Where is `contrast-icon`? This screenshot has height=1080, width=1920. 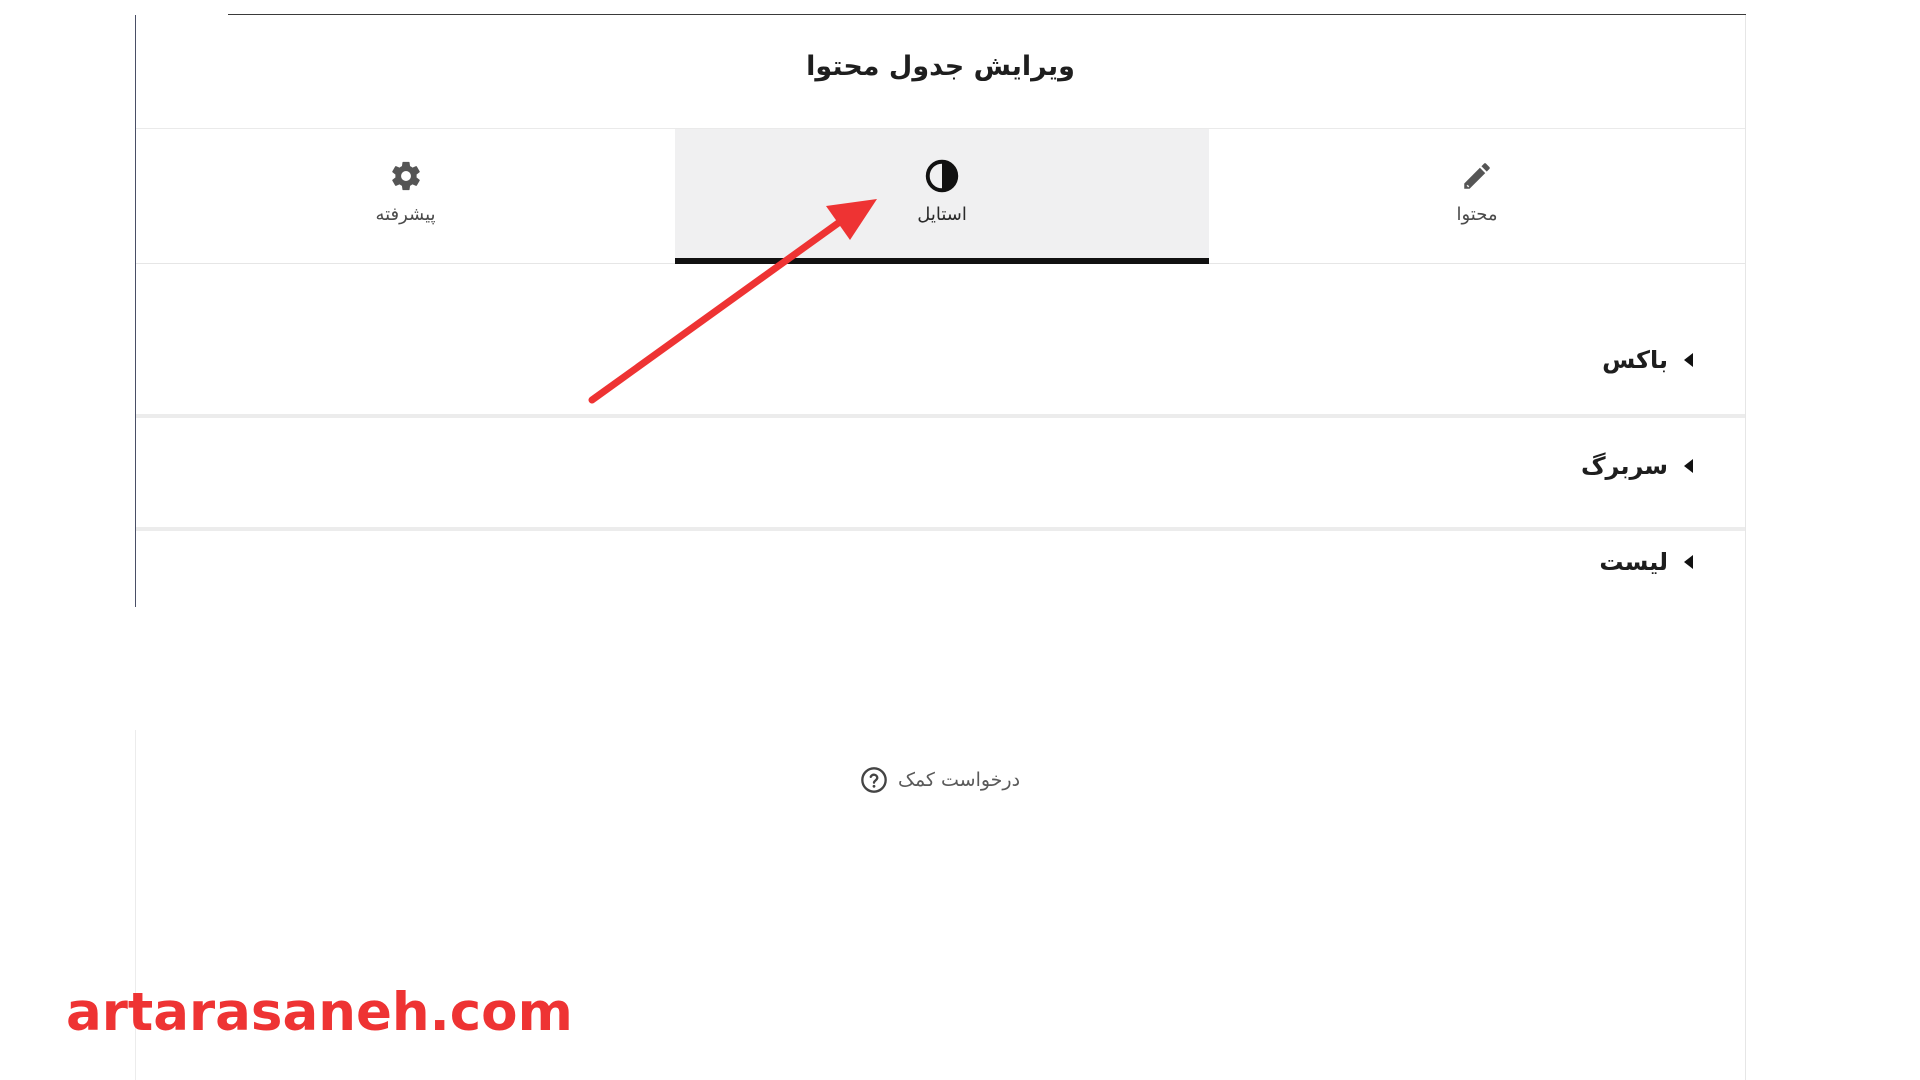 contrast-icon is located at coordinates (942, 176).